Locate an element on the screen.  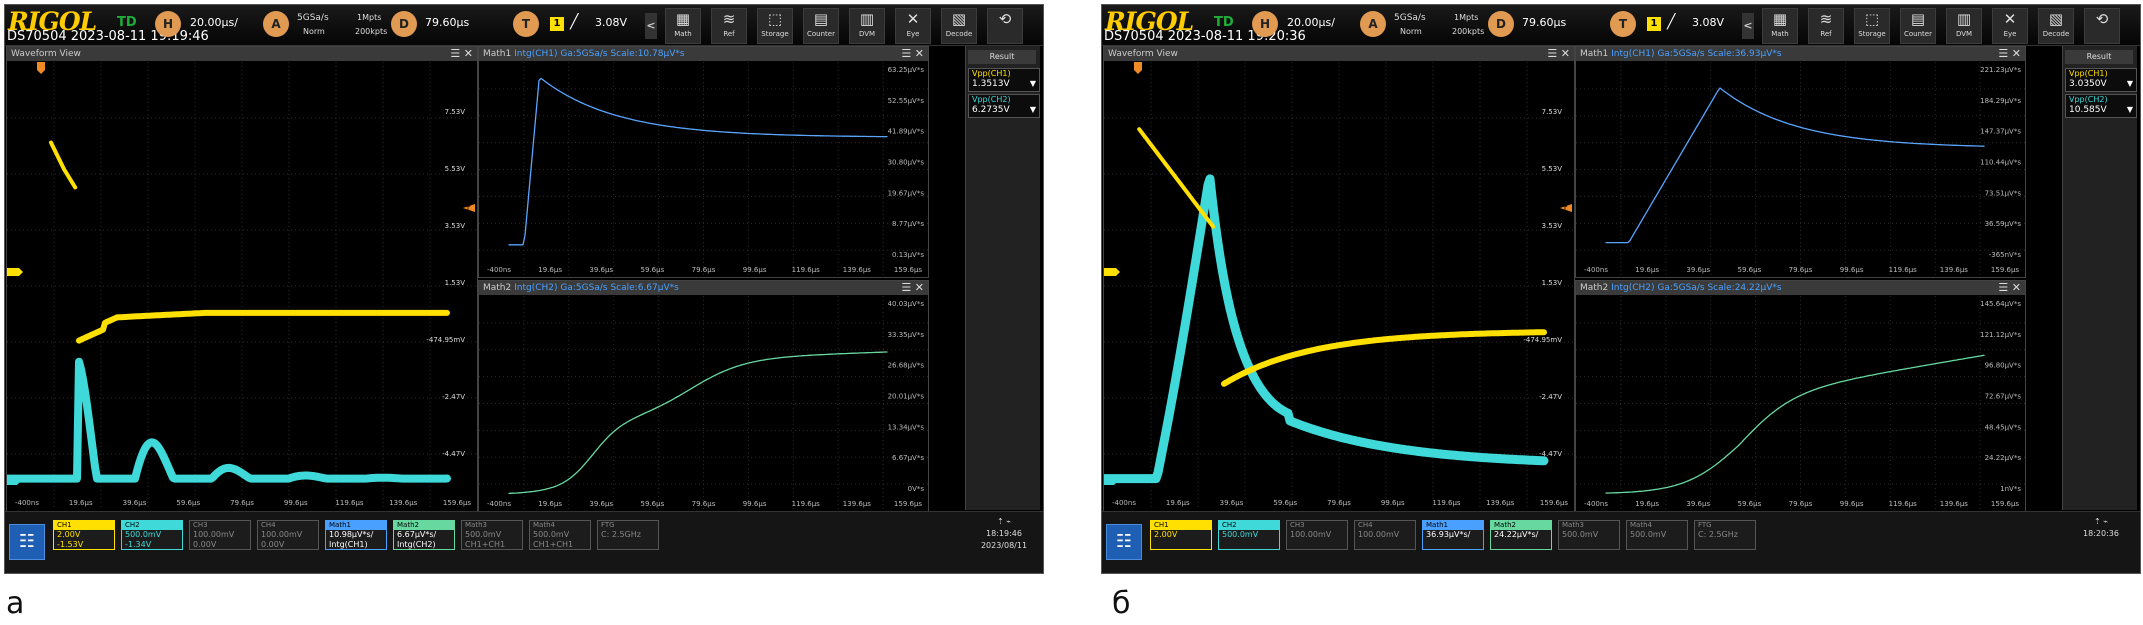
measurement-item: Vpp(CH1) 3.0350V ▼ is located at coordinates (2101, 80).